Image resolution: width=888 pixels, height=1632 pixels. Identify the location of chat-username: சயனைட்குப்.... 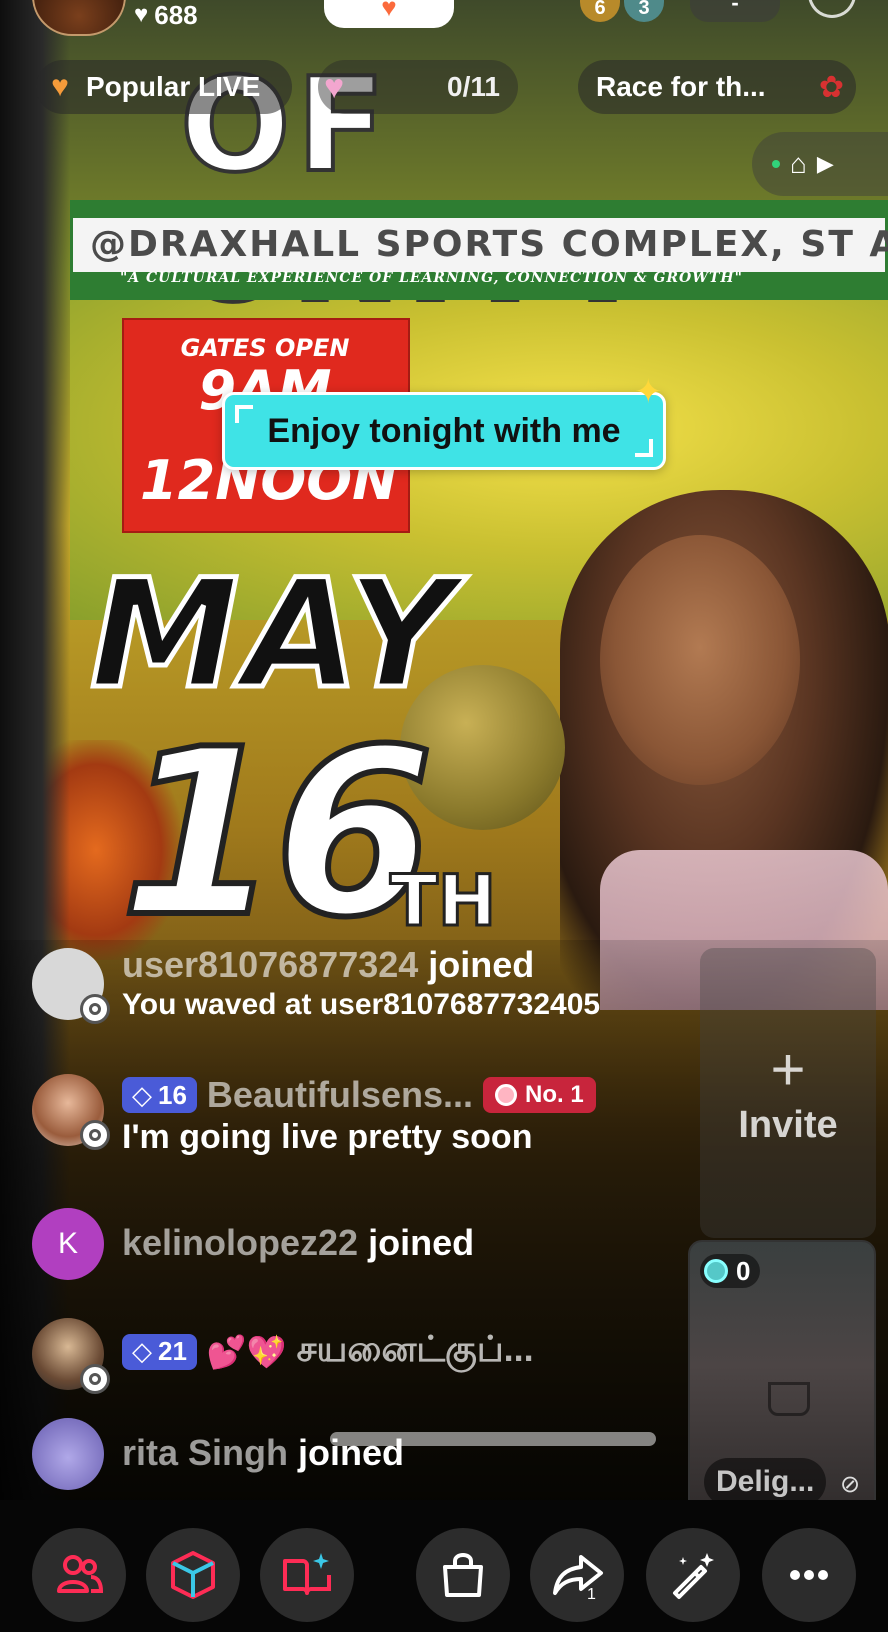
(415, 1351).